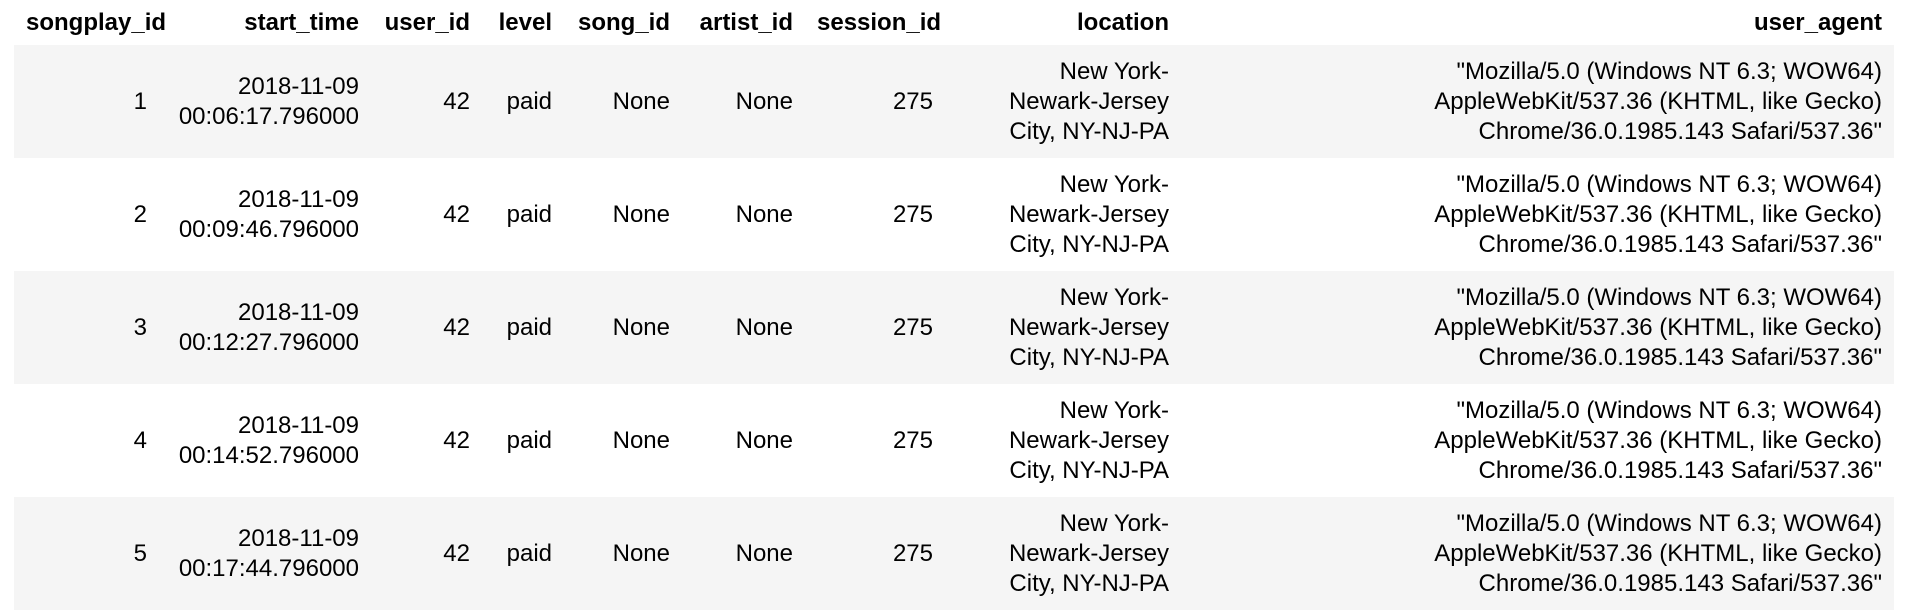  I want to click on cell-songplay-id: 1, so click(140, 101).